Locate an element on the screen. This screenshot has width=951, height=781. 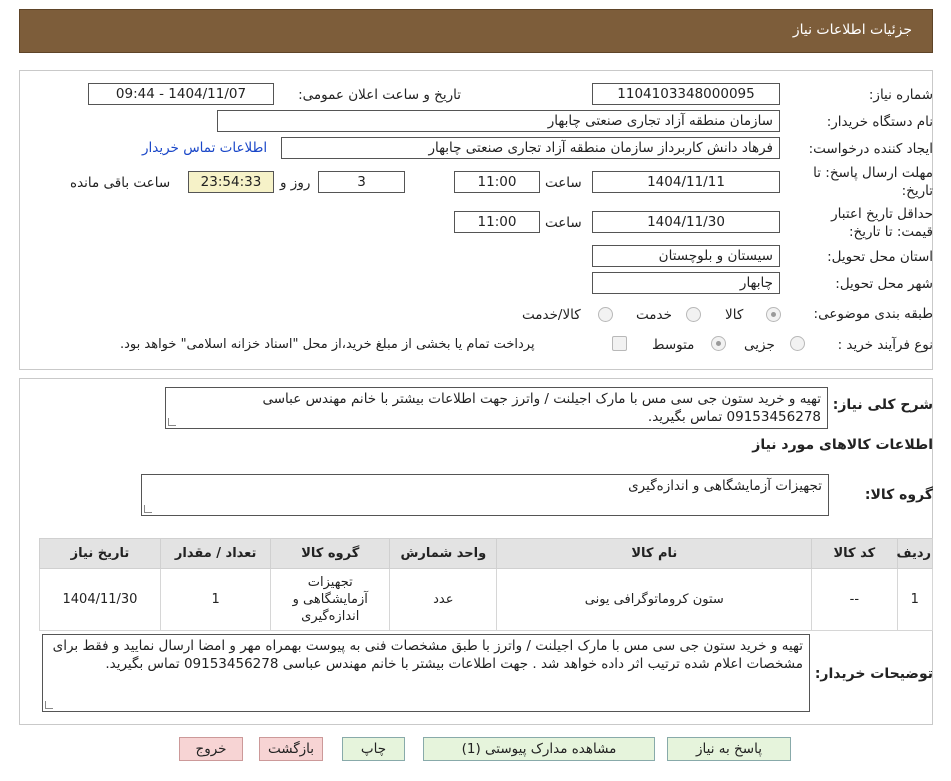
treasury-payment-checkbox is located at coordinates (619, 343).